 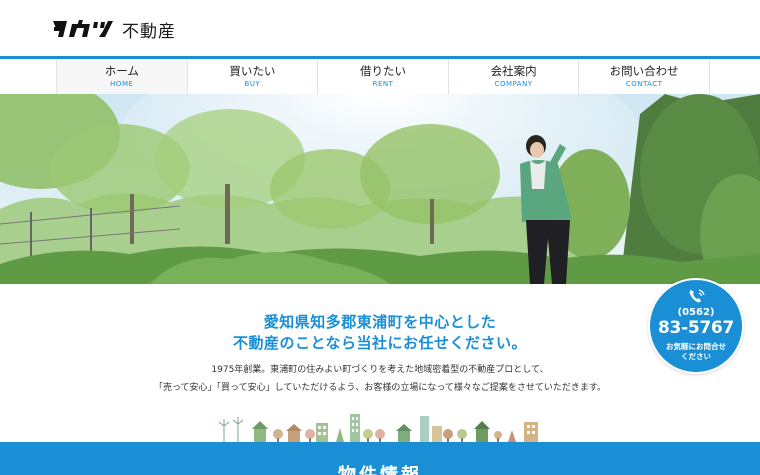 I want to click on nav-item-home: ホーム HOME, so click(x=122, y=76).